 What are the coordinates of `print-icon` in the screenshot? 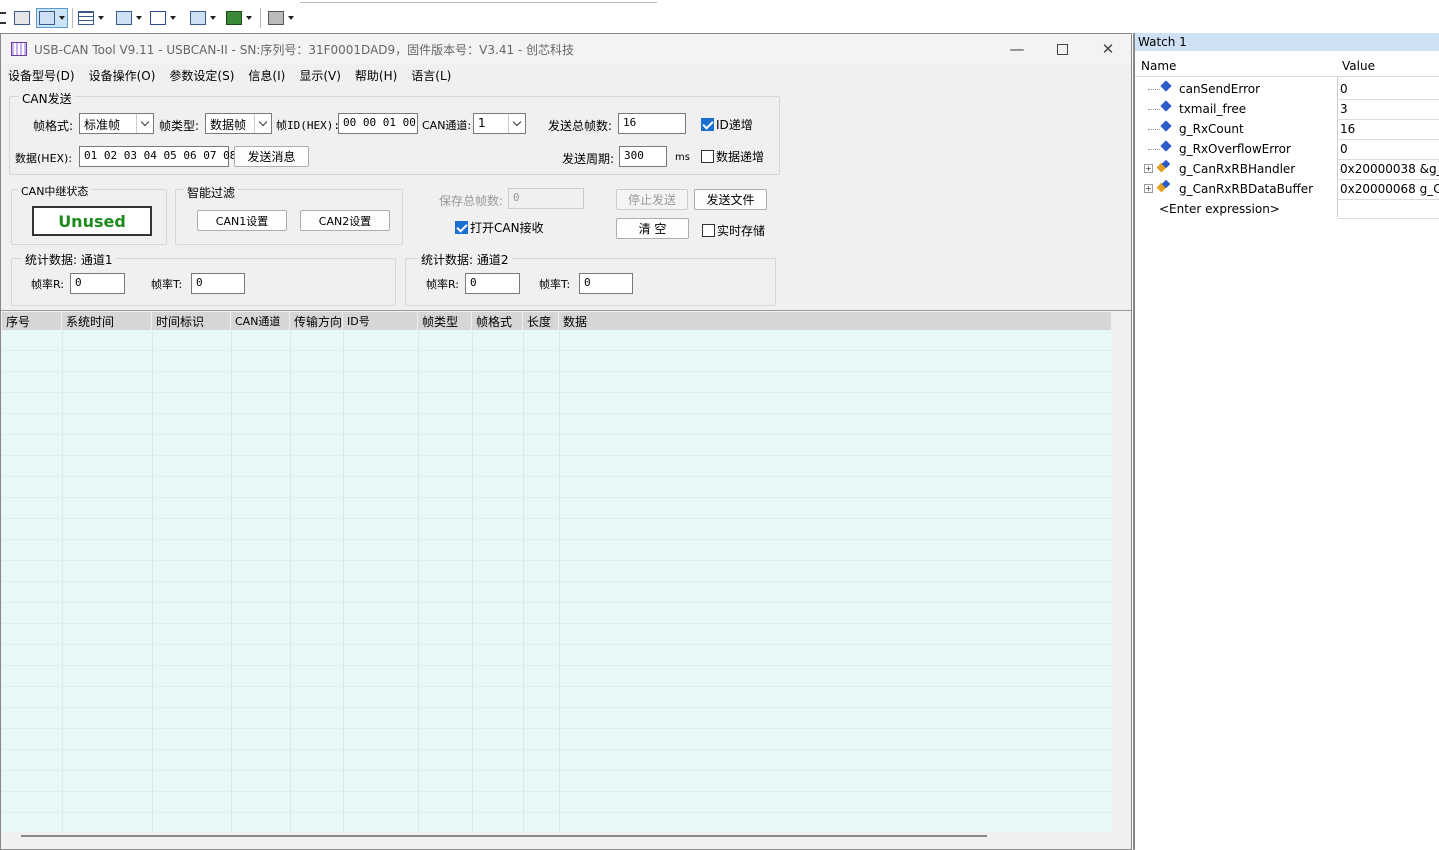 It's located at (22, 18).